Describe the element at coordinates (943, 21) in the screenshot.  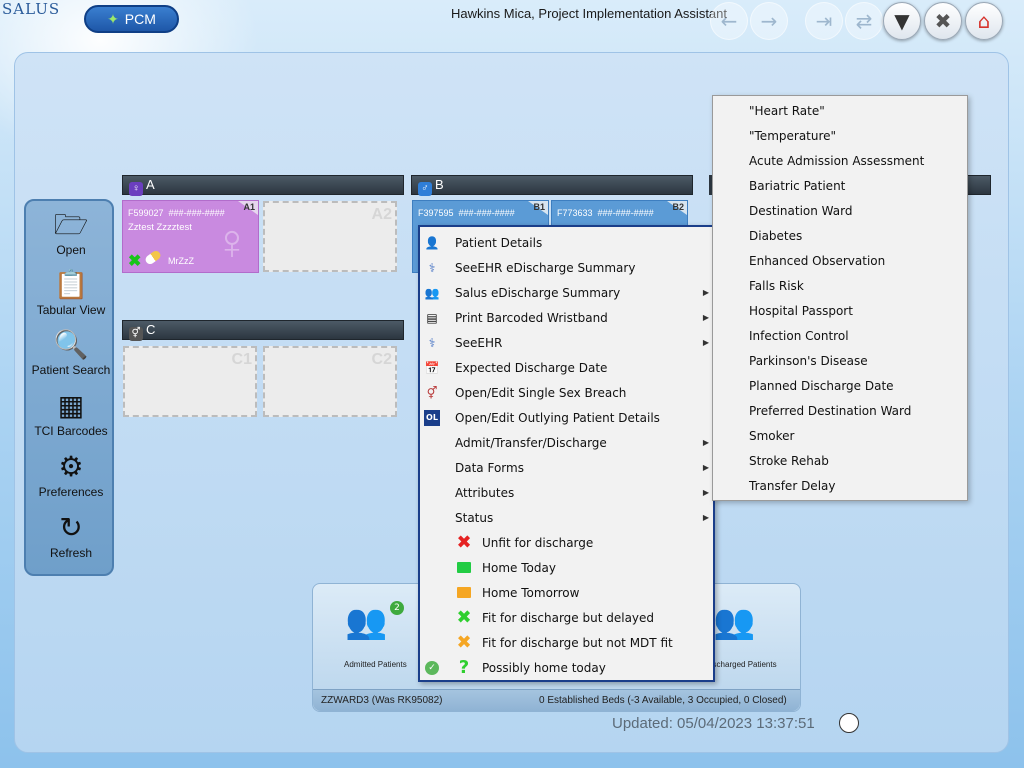
I see `close-icon: ✖` at that location.